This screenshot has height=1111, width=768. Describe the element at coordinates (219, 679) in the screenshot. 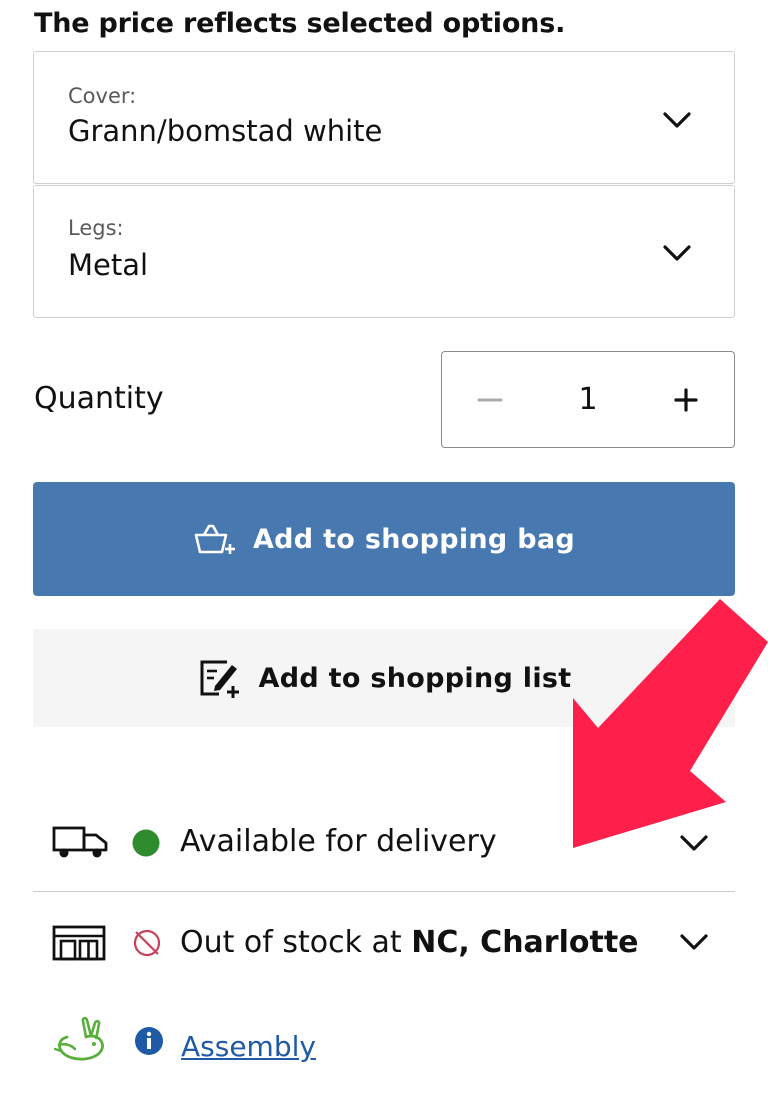

I see `shopping-list-add-icon` at that location.